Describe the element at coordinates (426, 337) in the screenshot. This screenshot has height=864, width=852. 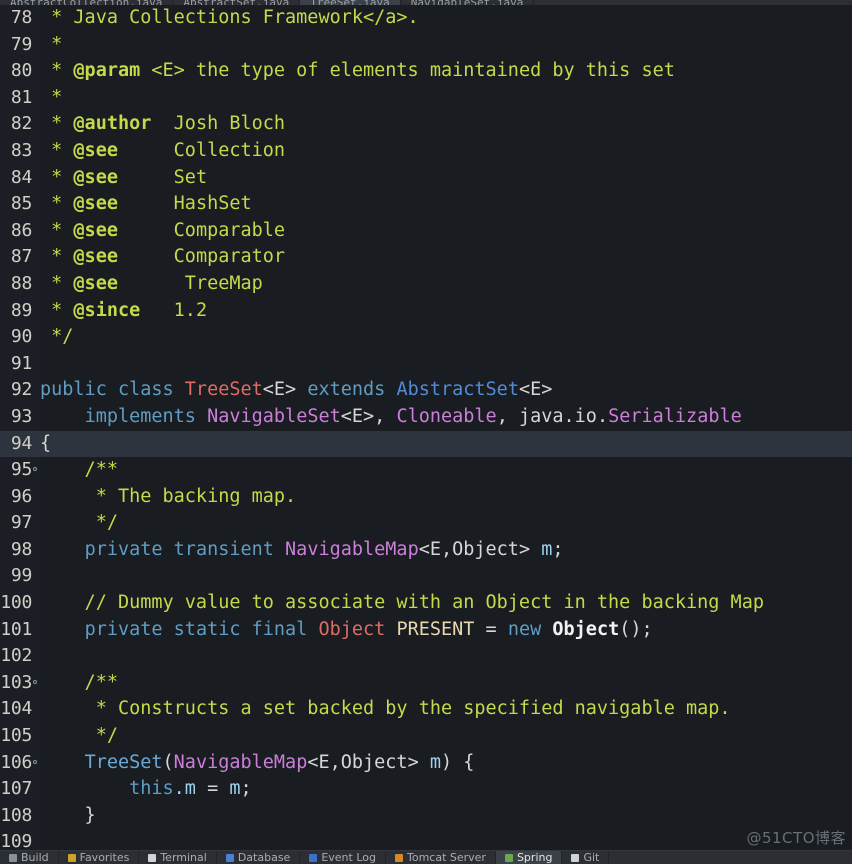
I see `code-line: 90 */` at that location.